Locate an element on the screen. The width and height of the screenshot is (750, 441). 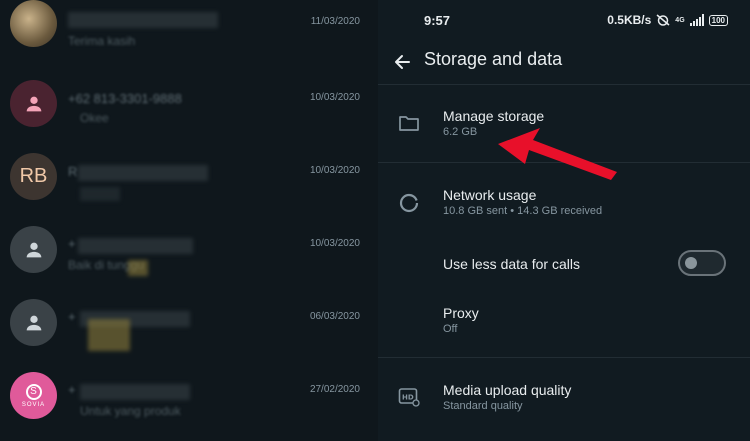
network-usage-stats: 10.8 GB sent • 14.3 GB received is located at coordinates (523, 211).